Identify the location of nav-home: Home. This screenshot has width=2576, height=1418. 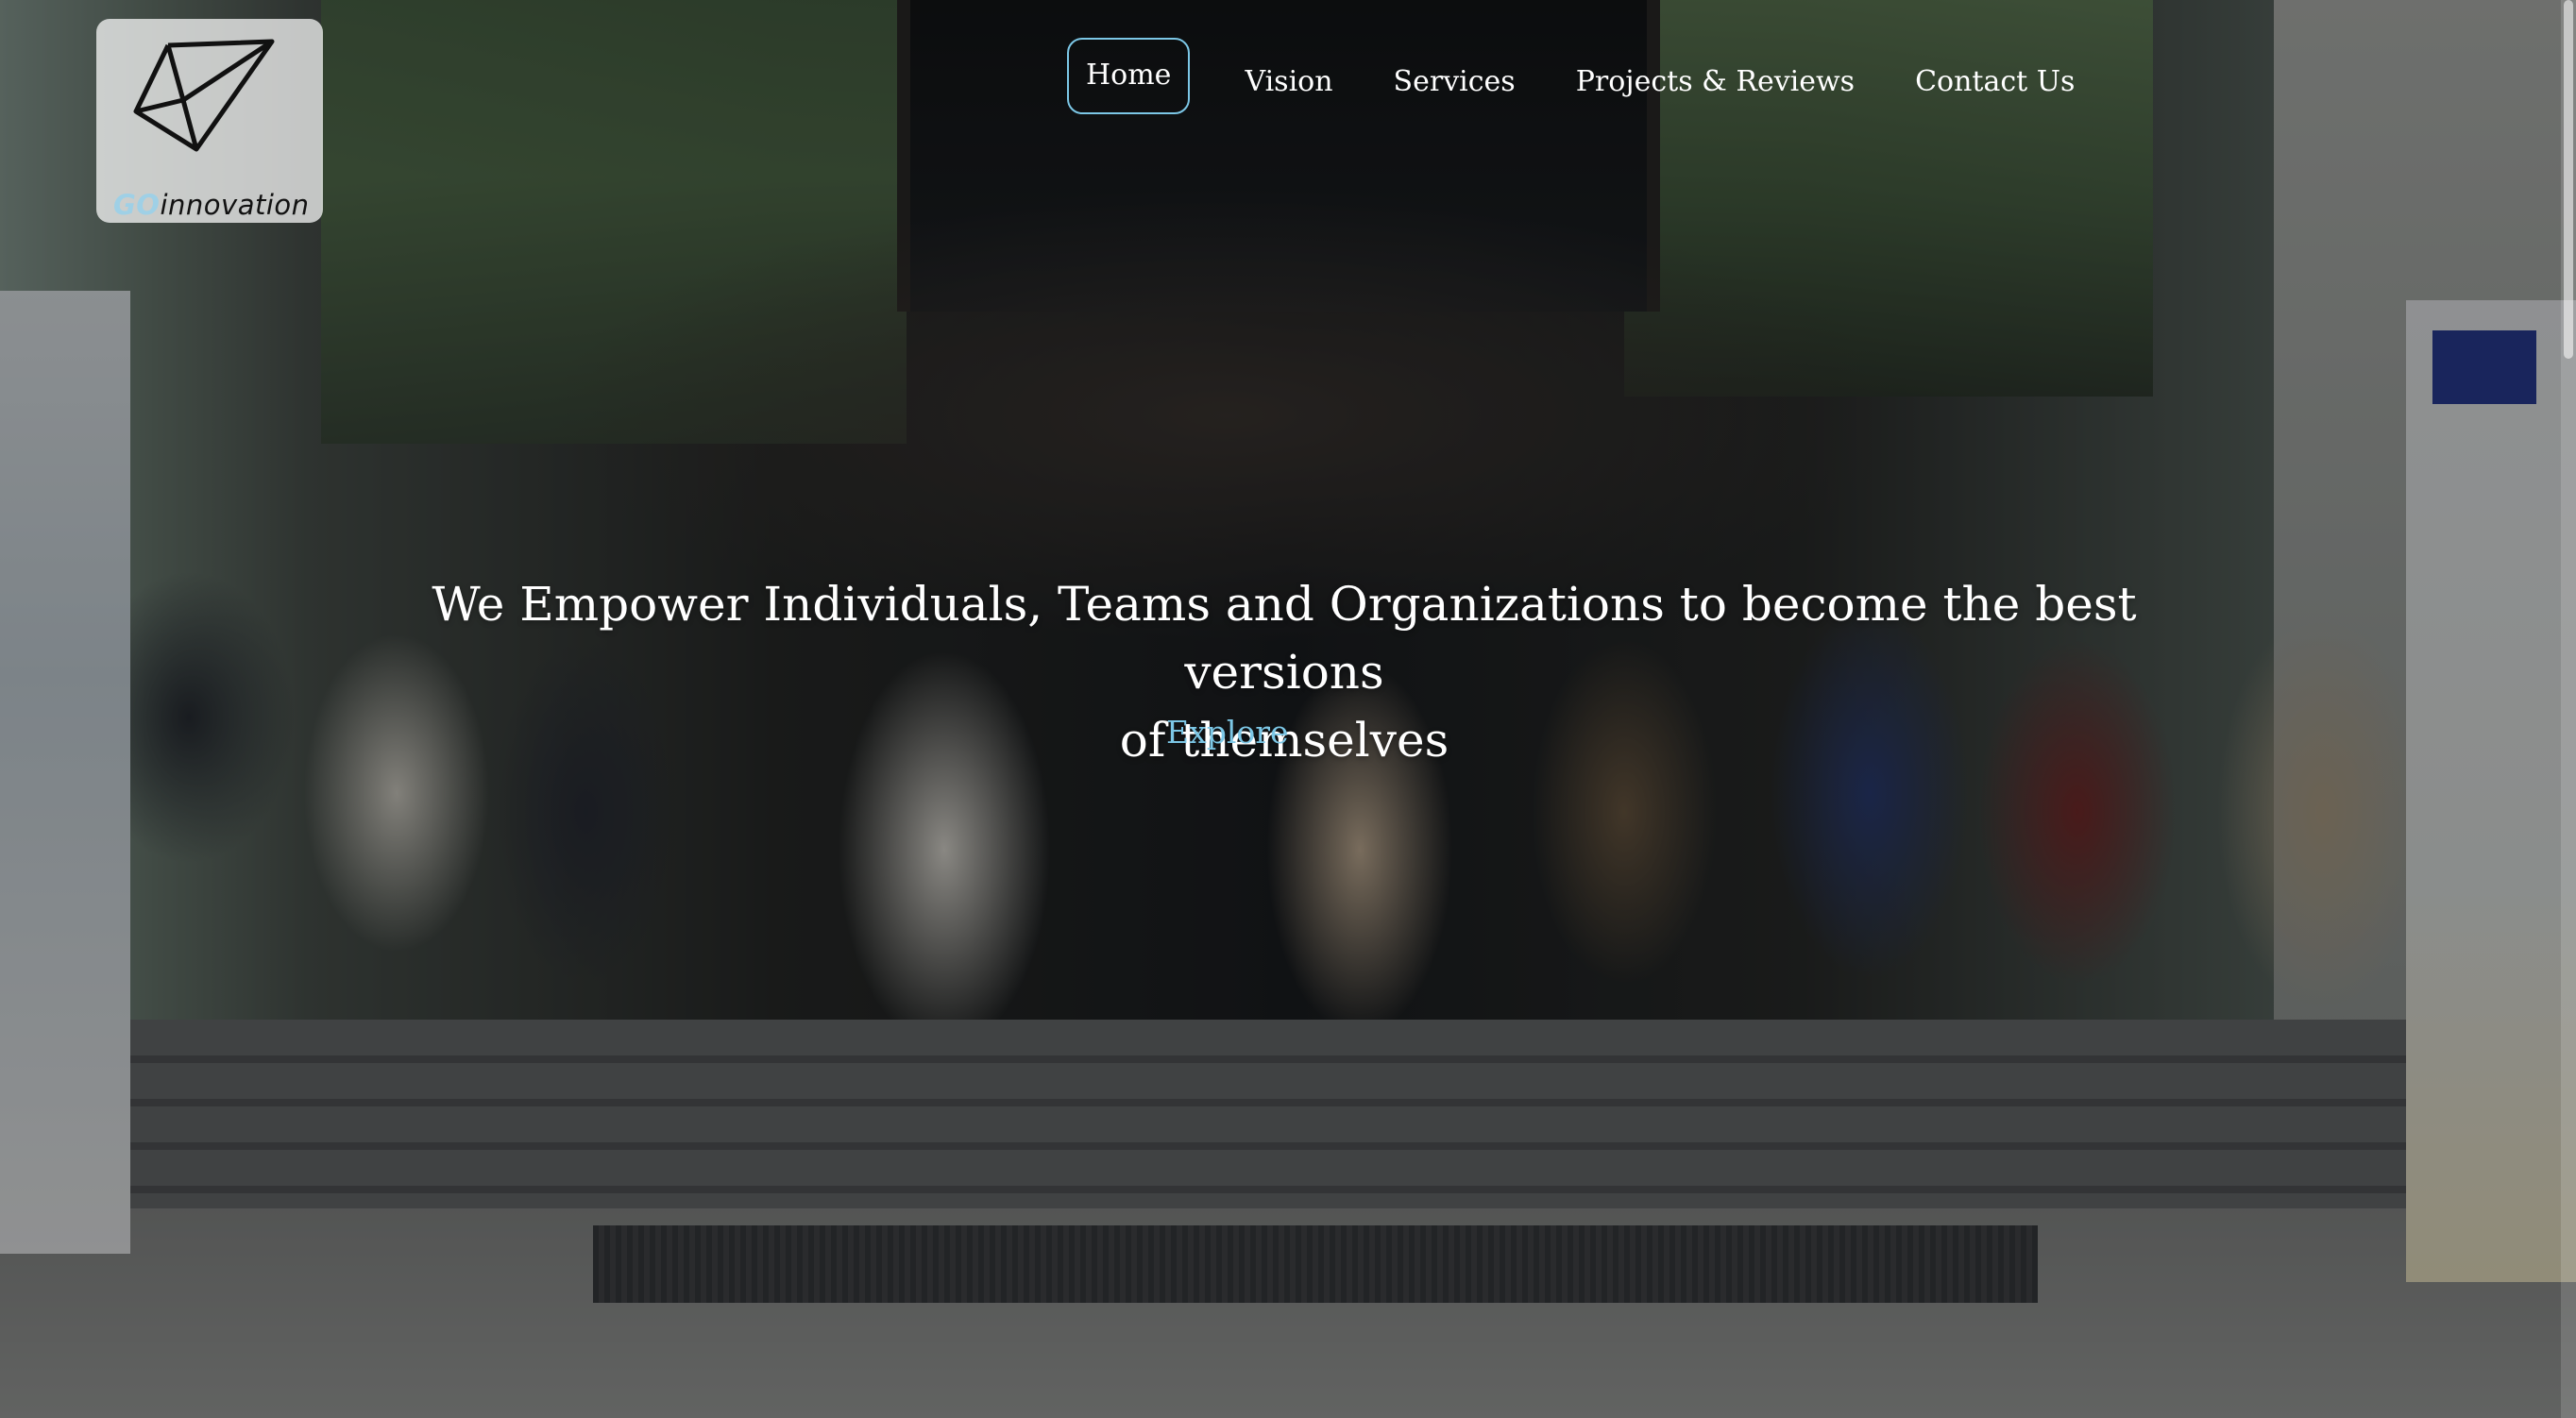
(1129, 75).